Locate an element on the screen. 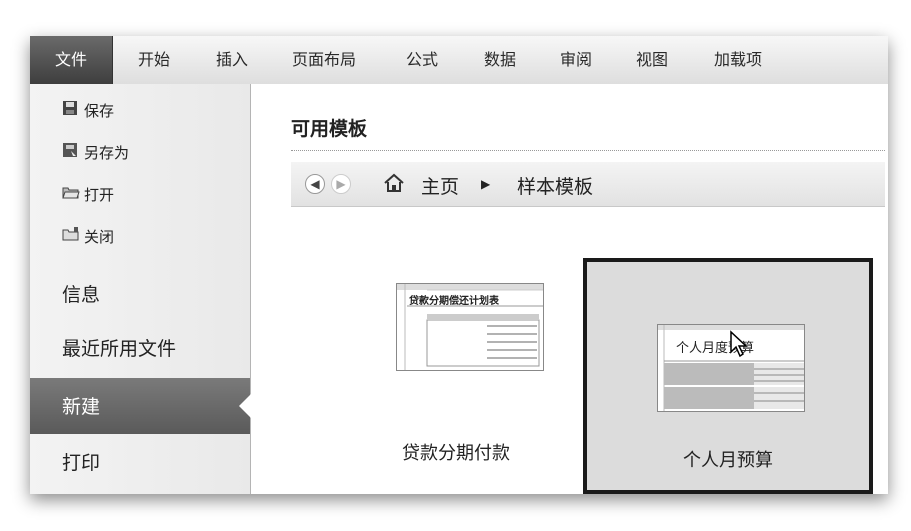  breadcrumb-current: 样本模板 is located at coordinates (555, 187).